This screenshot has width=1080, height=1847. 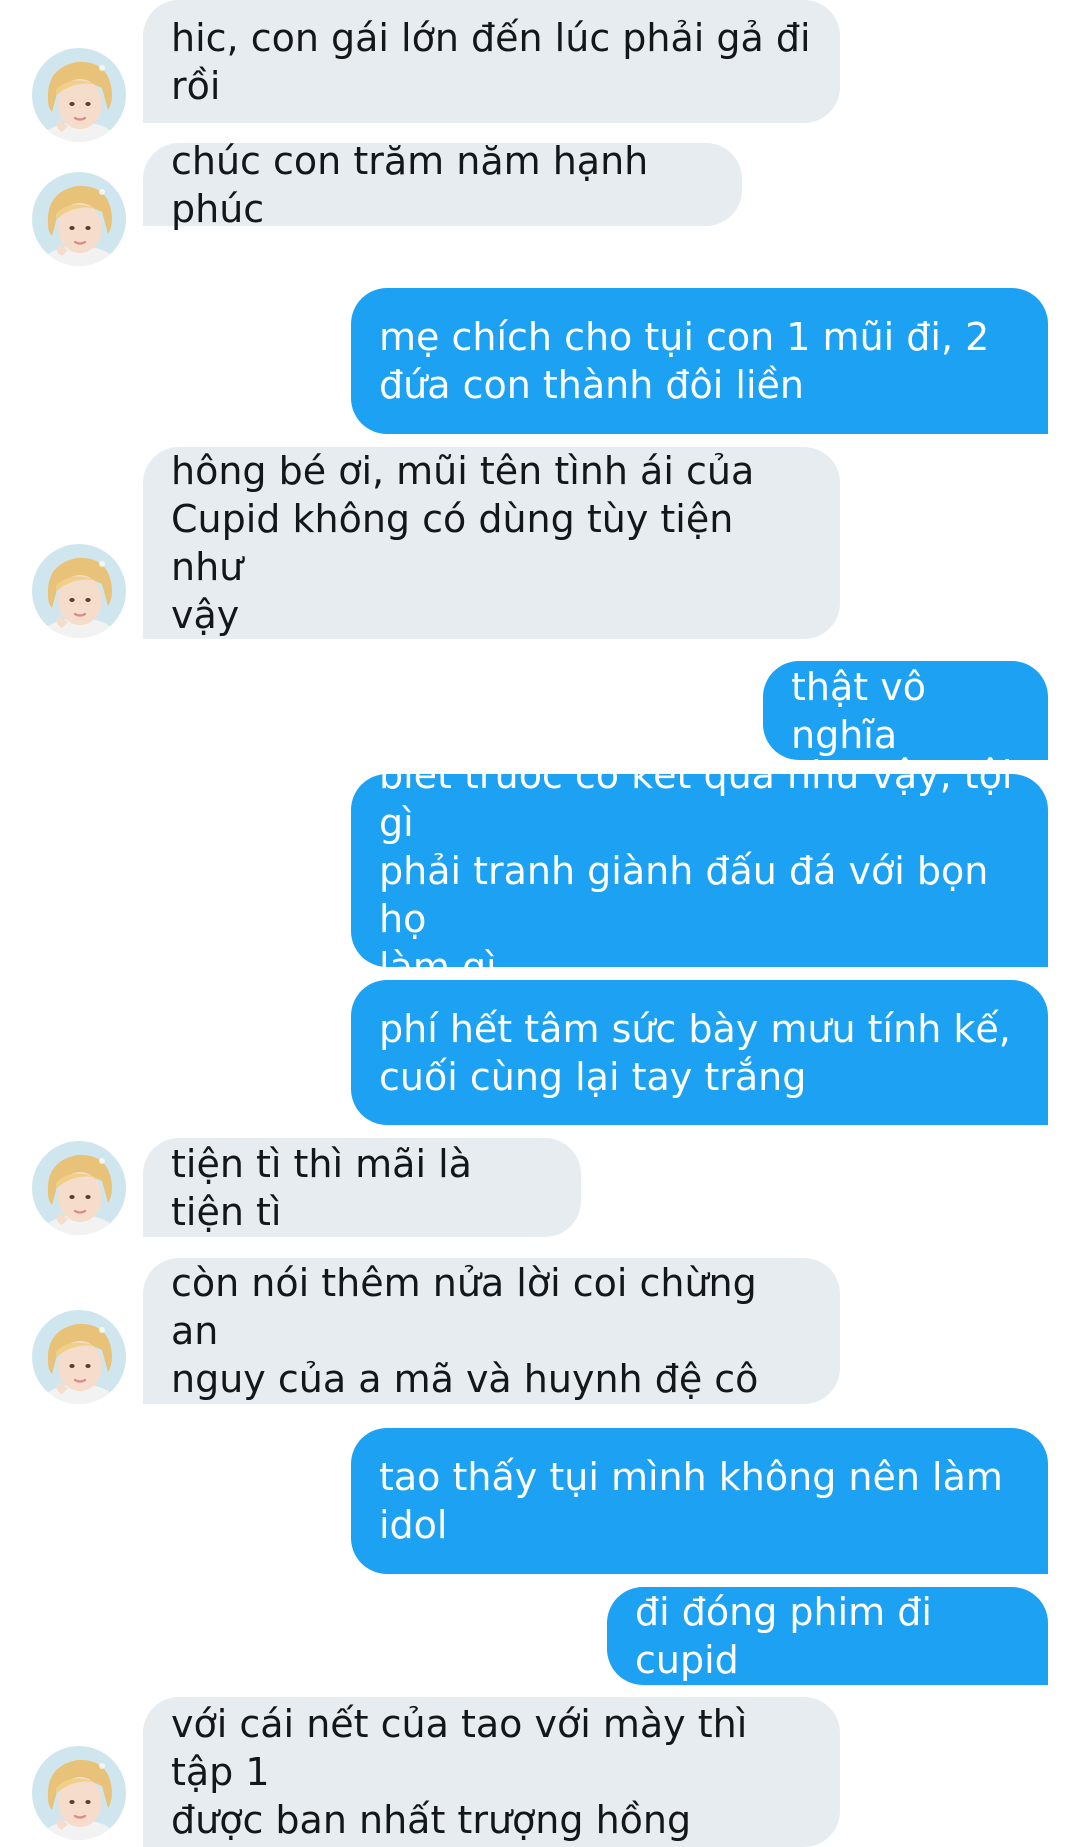 I want to click on outgoing-message-bubble: đi đóng phim đi cupid, so click(x=827, y=1636).